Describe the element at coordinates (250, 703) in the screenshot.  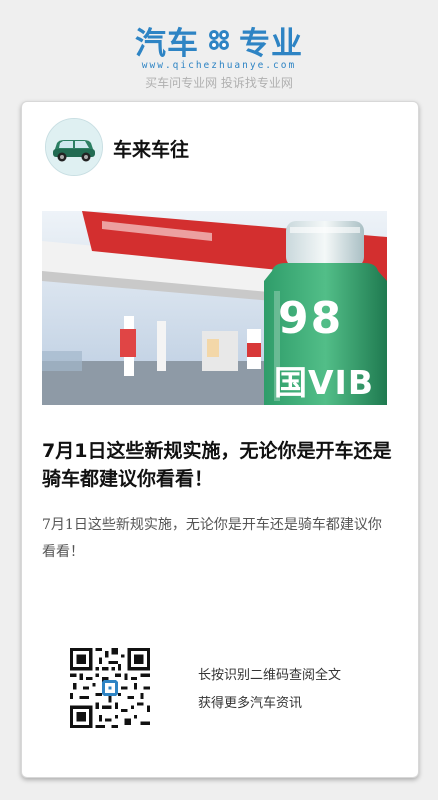
I see `qr-caption-line2: 获得更多汽车资讯` at that location.